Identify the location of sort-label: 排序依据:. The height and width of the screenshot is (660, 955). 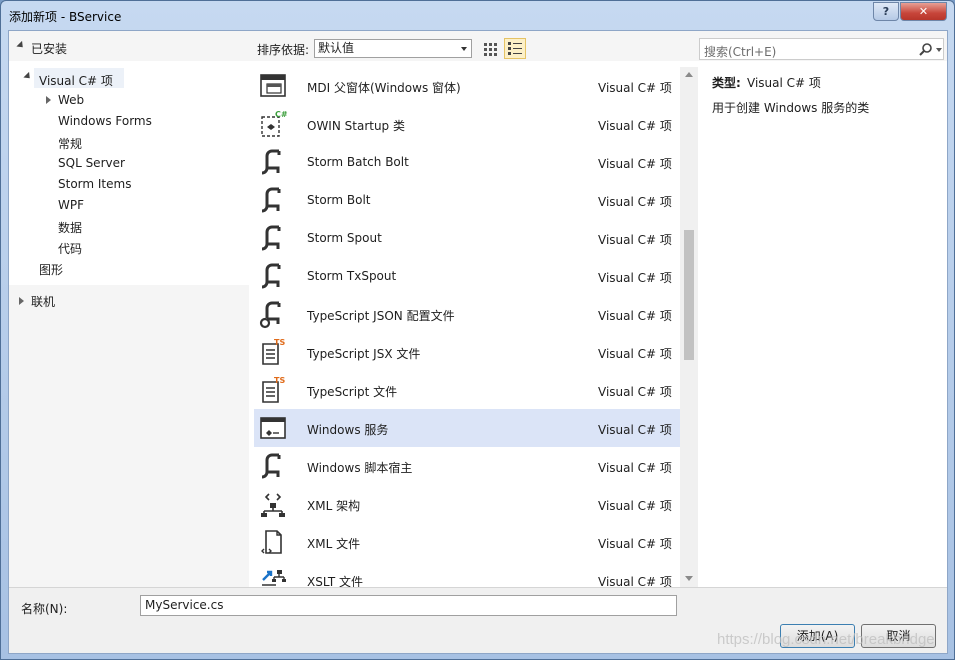
(283, 50).